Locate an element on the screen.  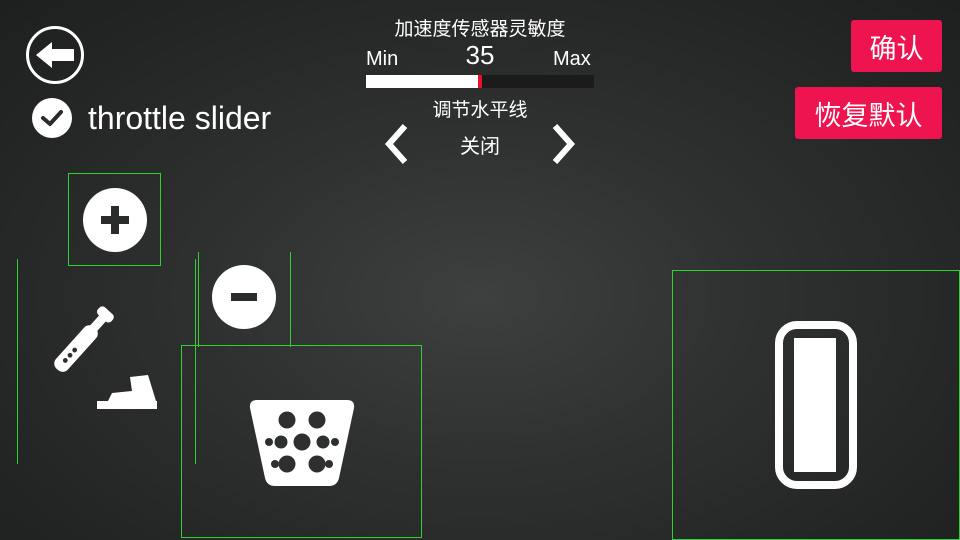
back-button is located at coordinates (55, 55).